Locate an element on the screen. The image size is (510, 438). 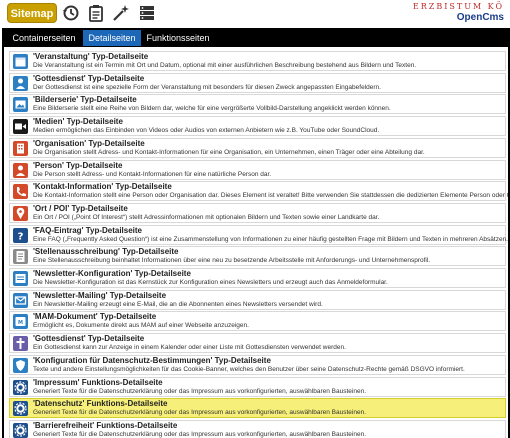
phone-icon is located at coordinates (20, 192).